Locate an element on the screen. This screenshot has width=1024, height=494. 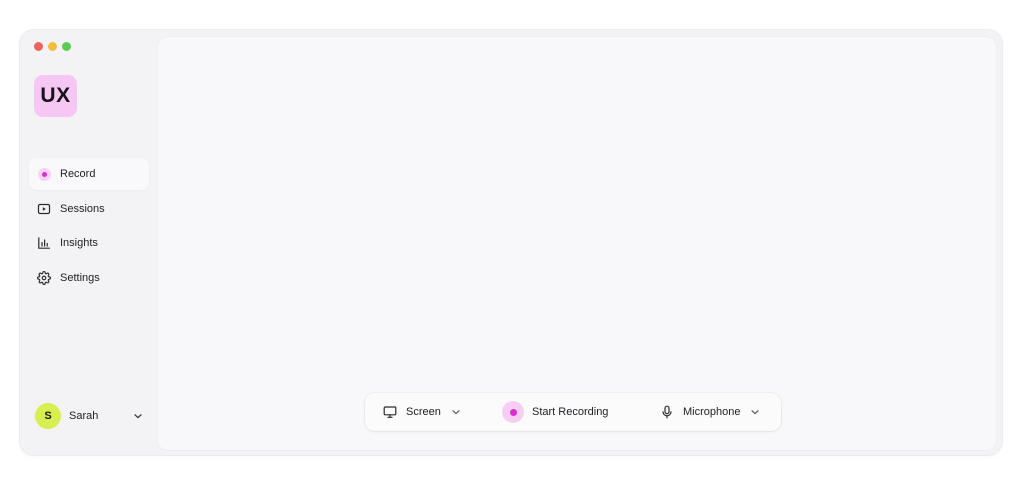
start-recording-label: Start Recording is located at coordinates (570, 412).